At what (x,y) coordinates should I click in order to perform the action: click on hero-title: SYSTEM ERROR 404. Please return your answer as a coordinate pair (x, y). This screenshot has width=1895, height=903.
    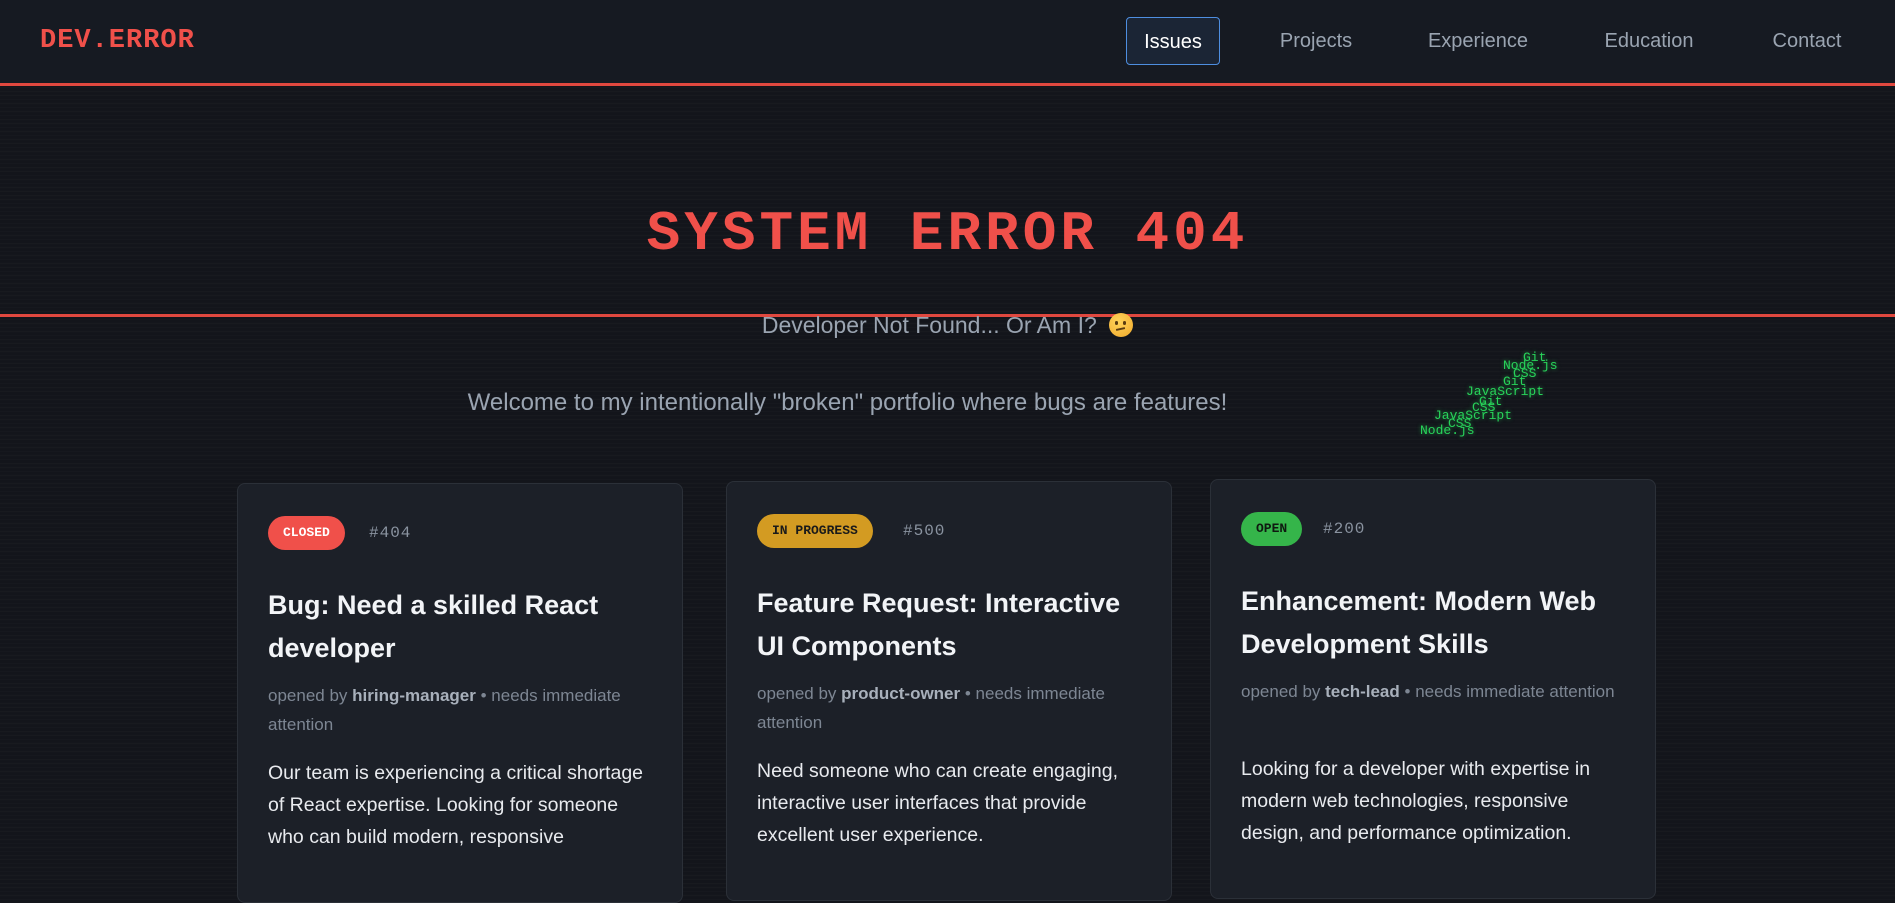
    Looking at the image, I should click on (947, 234).